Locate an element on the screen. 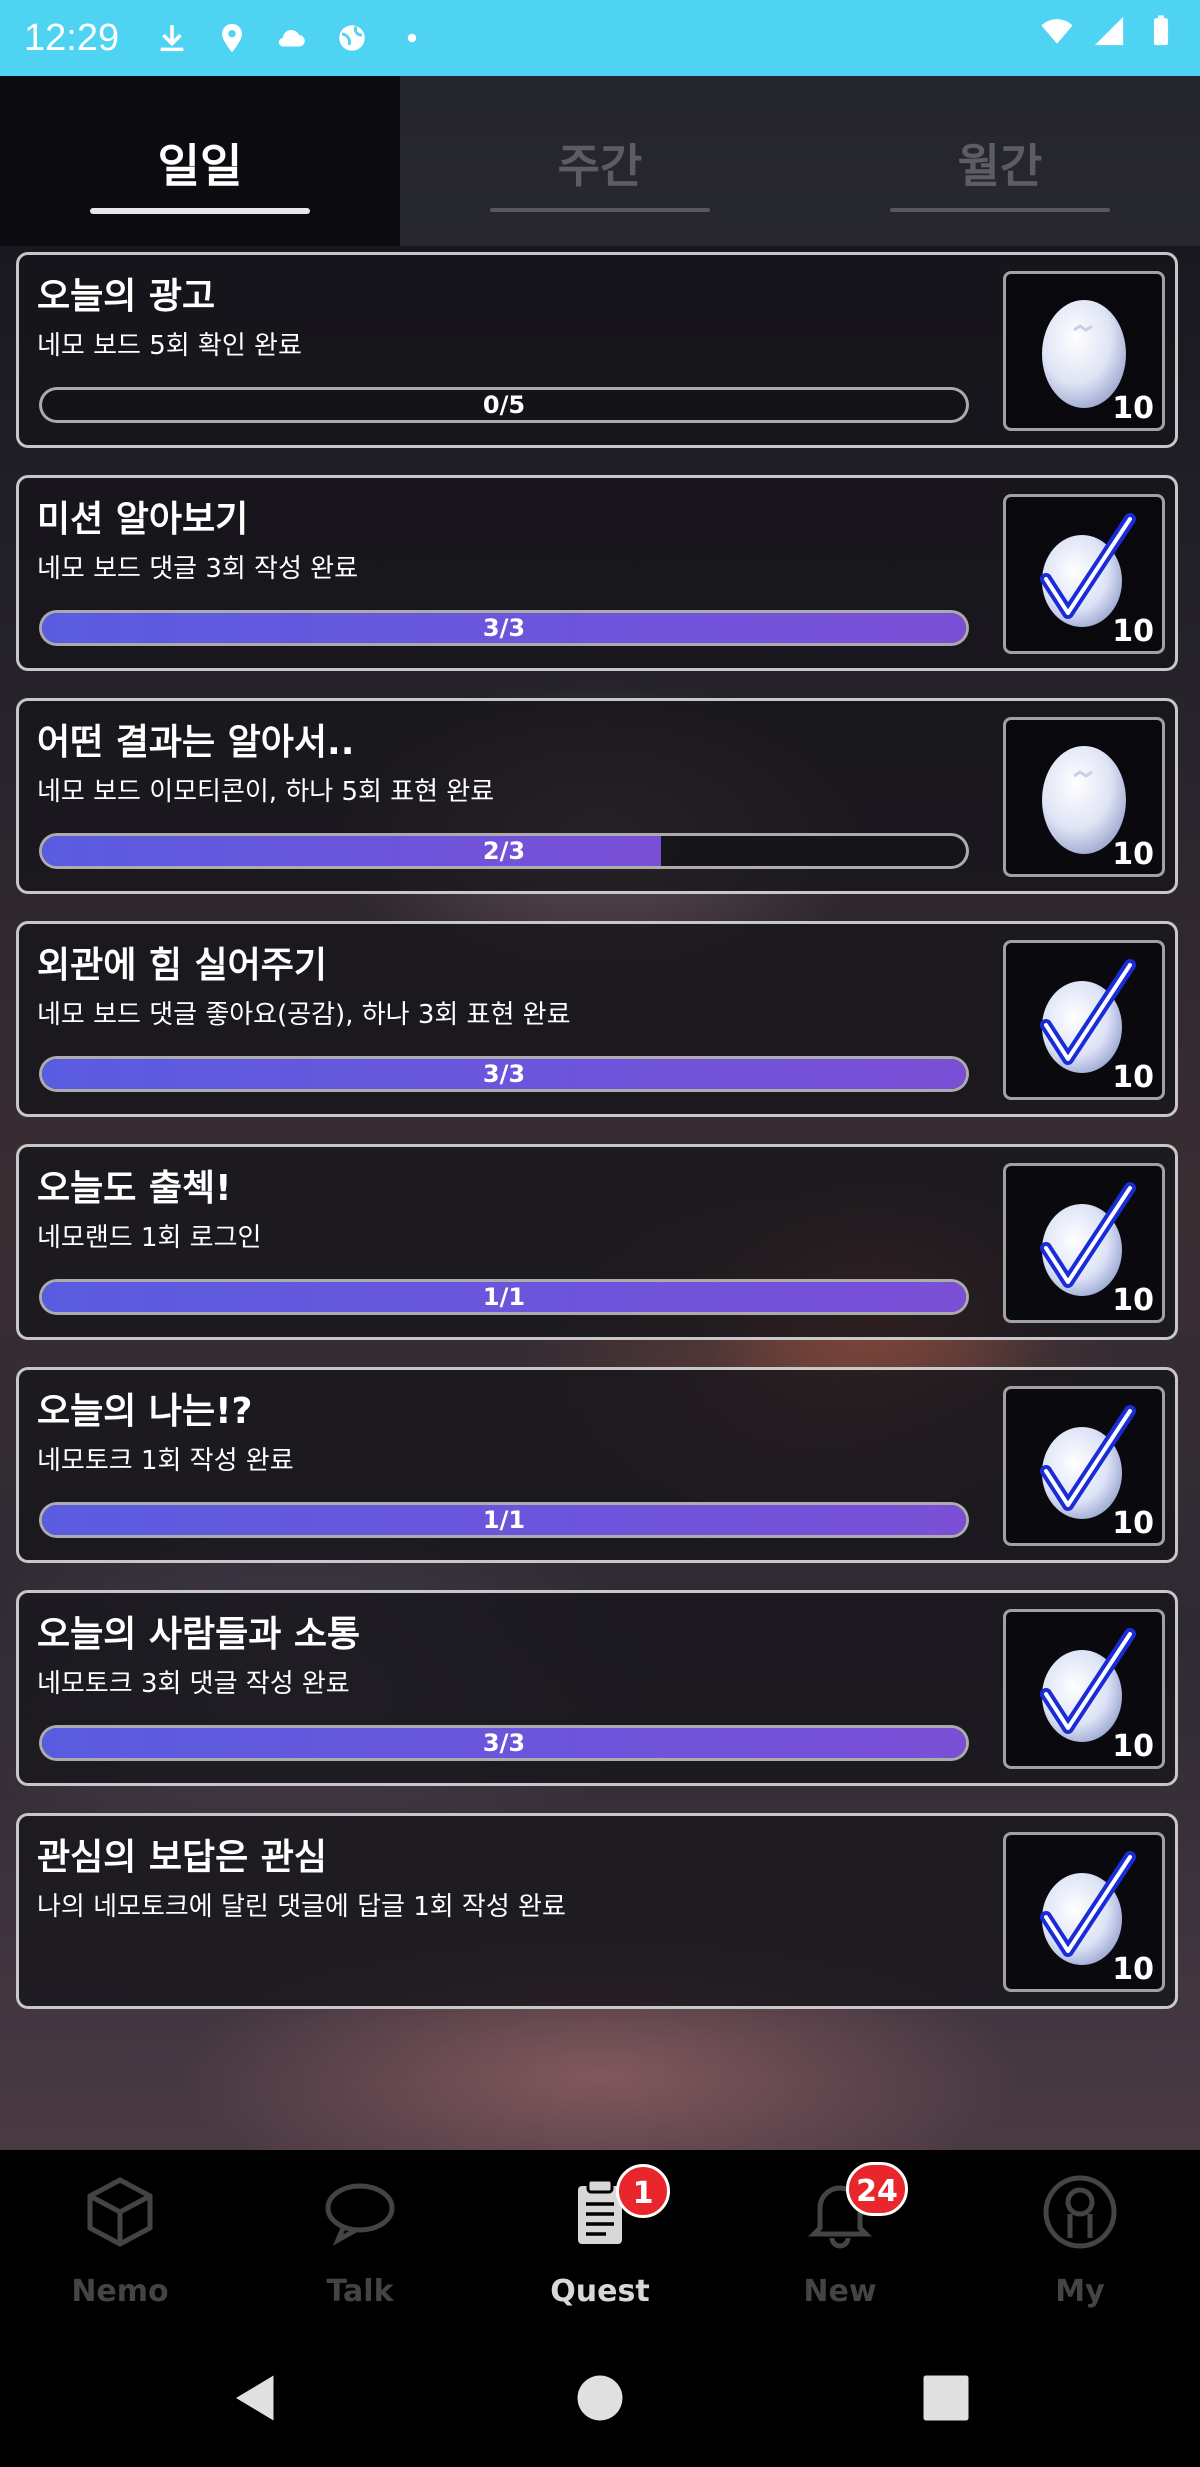 The image size is (1200, 2467). signal-icon is located at coordinates (1109, 31).